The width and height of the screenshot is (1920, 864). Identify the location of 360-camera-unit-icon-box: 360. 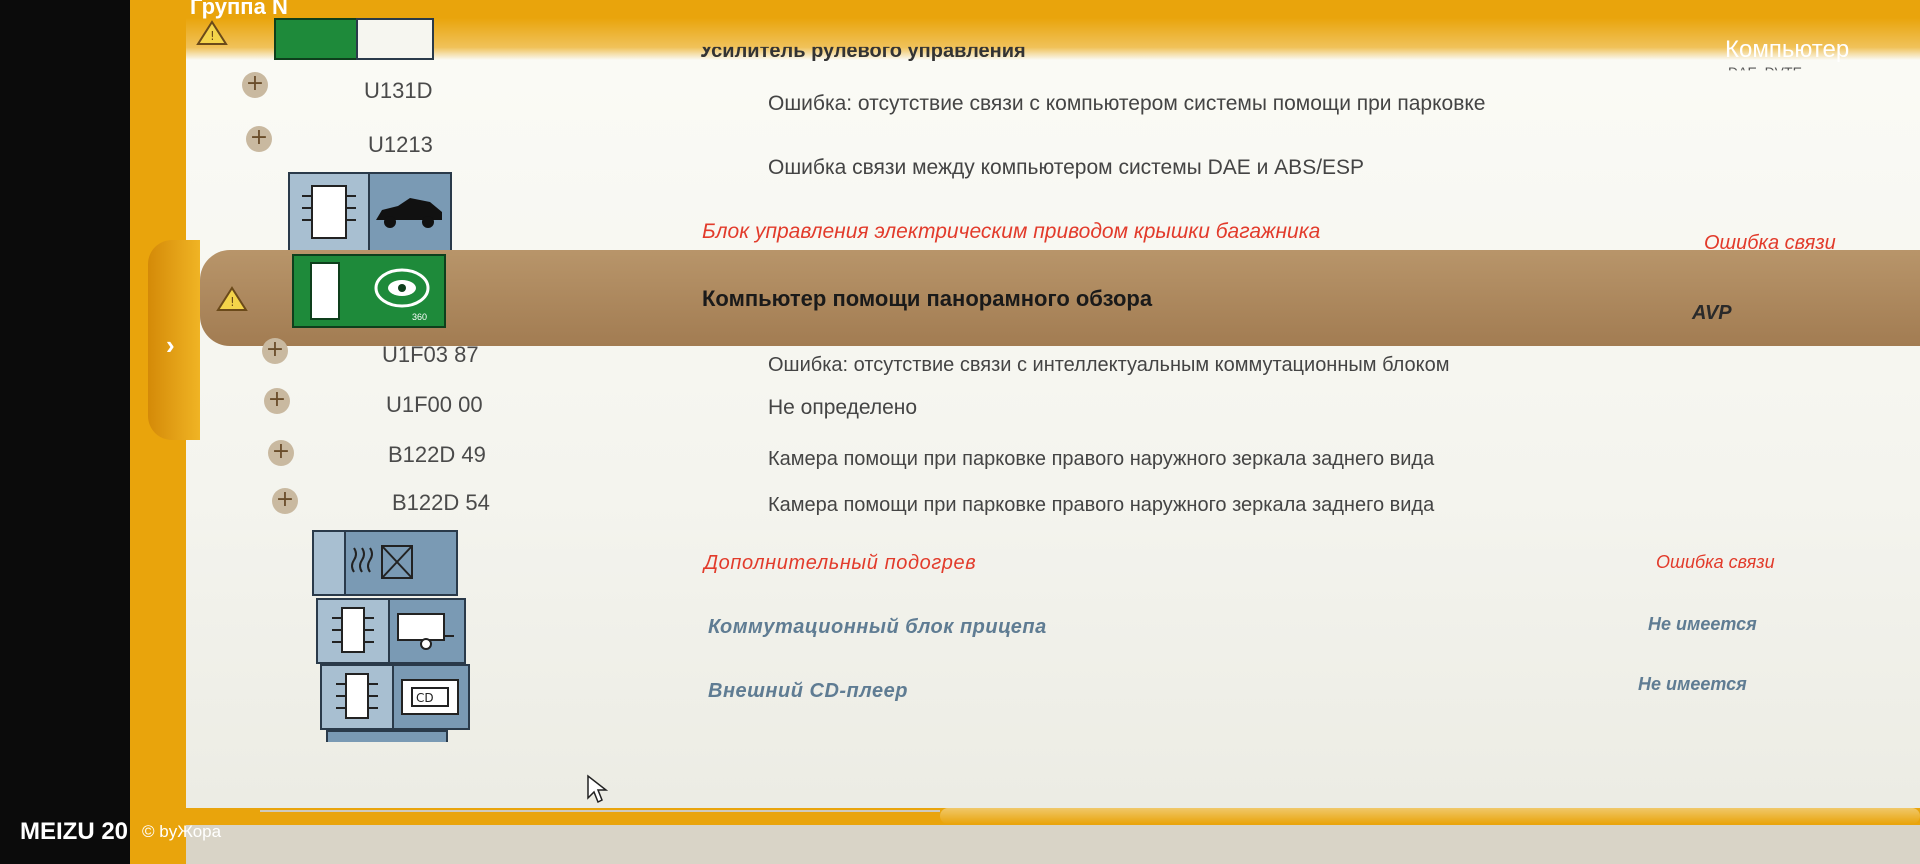
(369, 291).